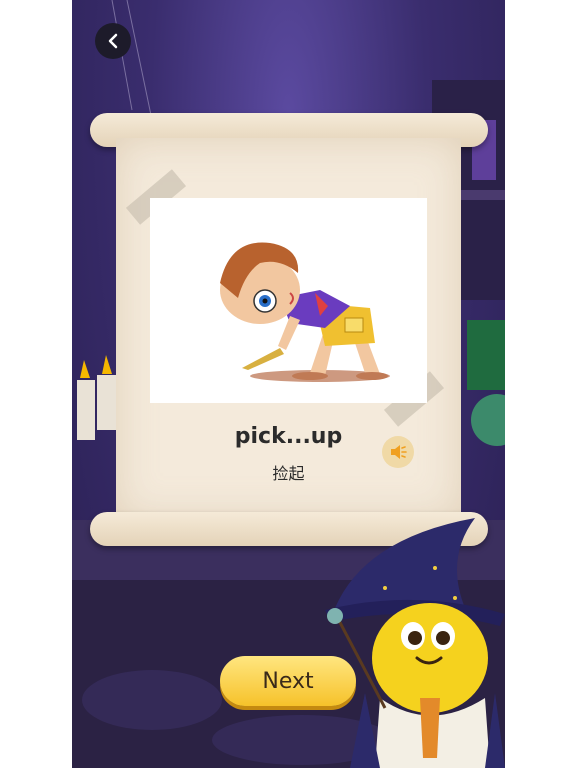 This screenshot has height=768, width=576. I want to click on pronunciation-button, so click(398, 452).